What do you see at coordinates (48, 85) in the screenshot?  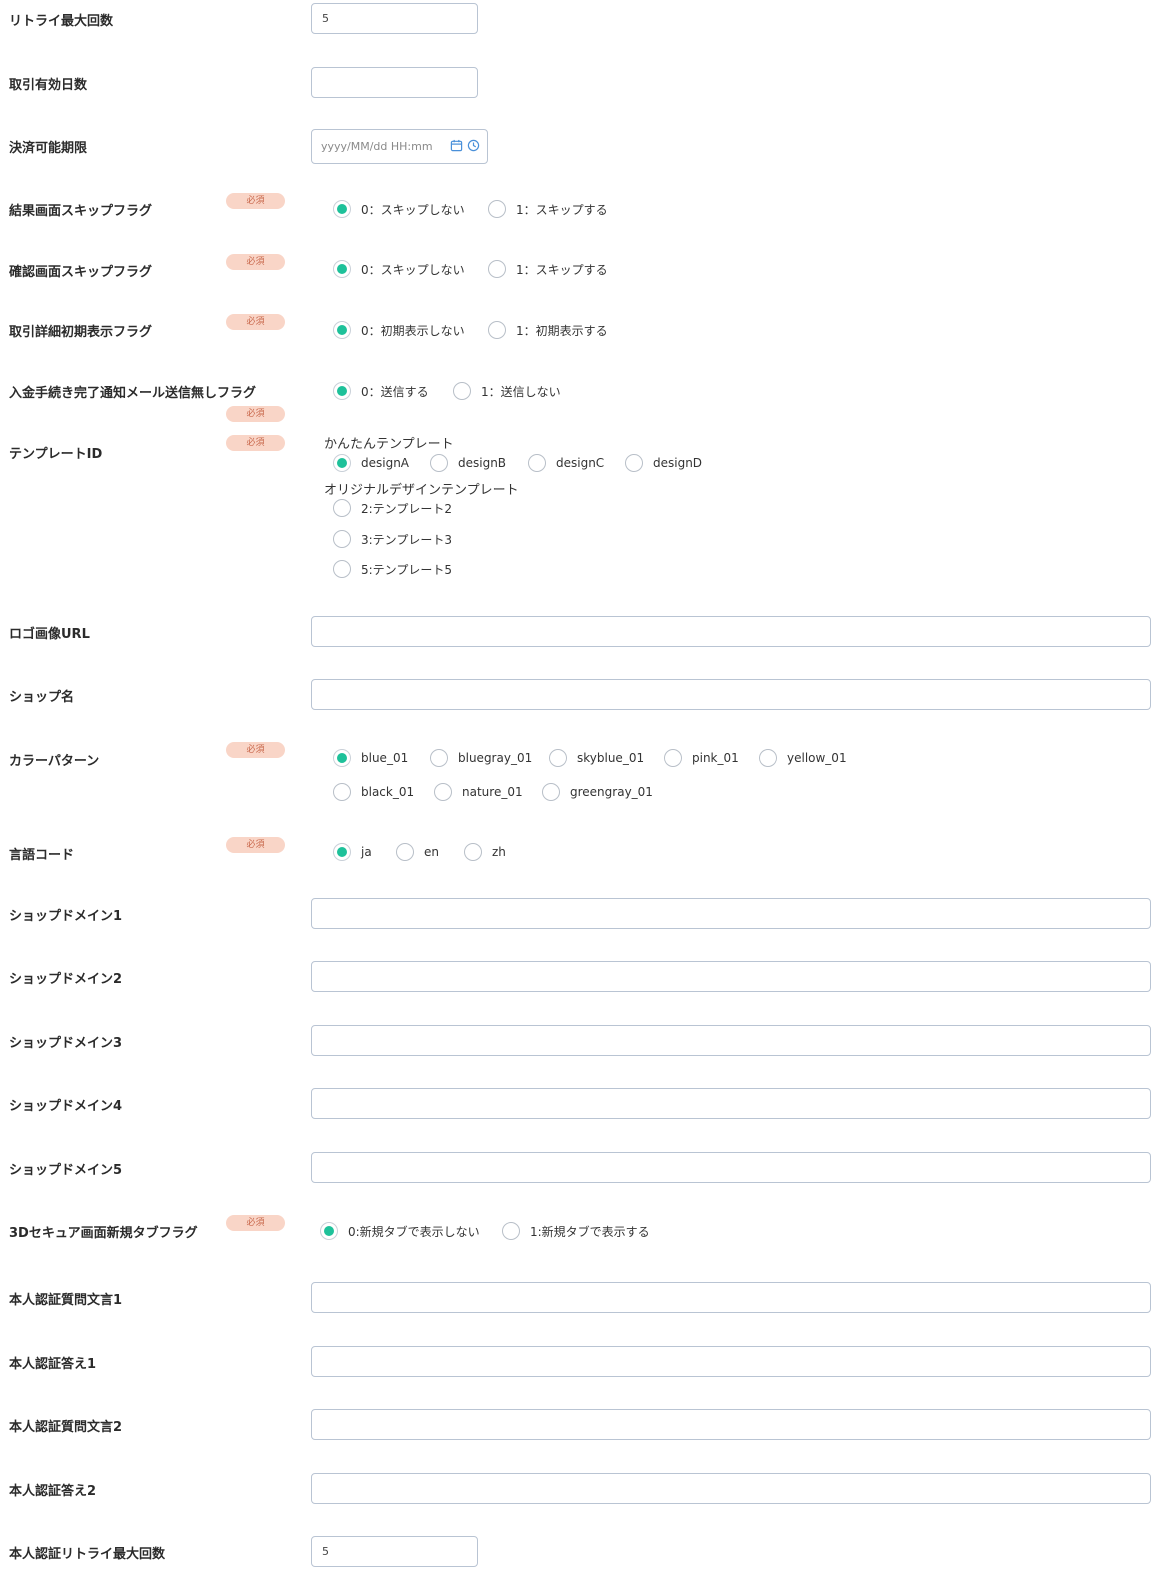 I see `expire-days-label: 取引有効日数` at bounding box center [48, 85].